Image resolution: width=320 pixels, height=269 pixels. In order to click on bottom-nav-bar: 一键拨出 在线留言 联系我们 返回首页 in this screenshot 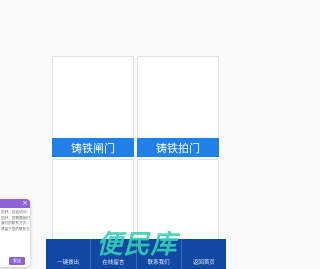, I will do `click(136, 254)`.